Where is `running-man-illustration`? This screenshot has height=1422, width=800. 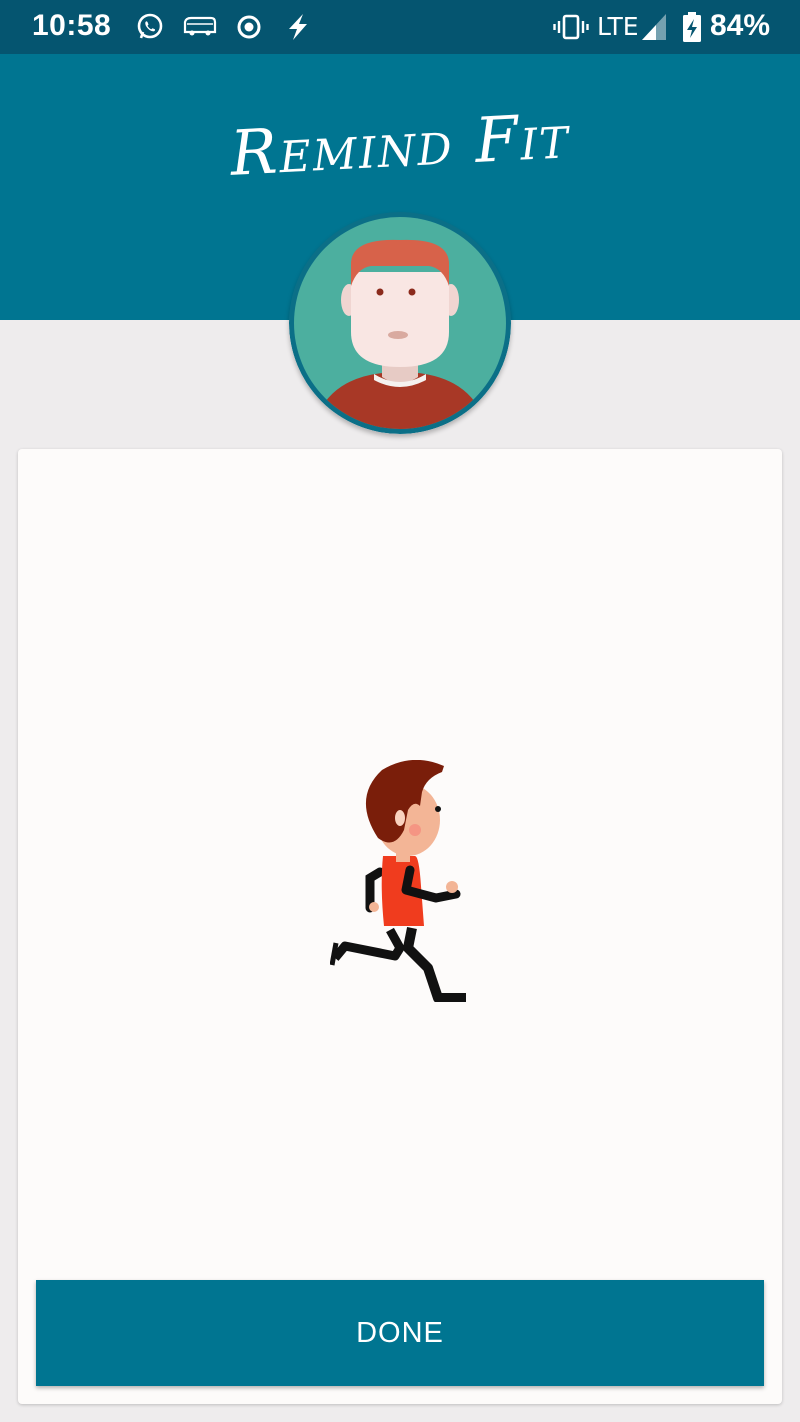 running-man-illustration is located at coordinates (398, 881).